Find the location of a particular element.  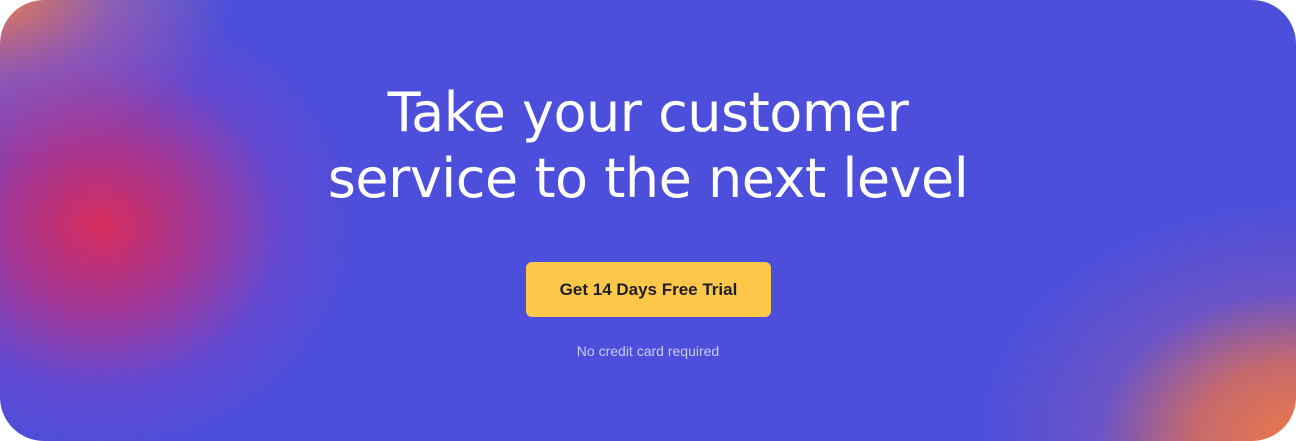

headline-line-2: service to the next level is located at coordinates (648, 178).